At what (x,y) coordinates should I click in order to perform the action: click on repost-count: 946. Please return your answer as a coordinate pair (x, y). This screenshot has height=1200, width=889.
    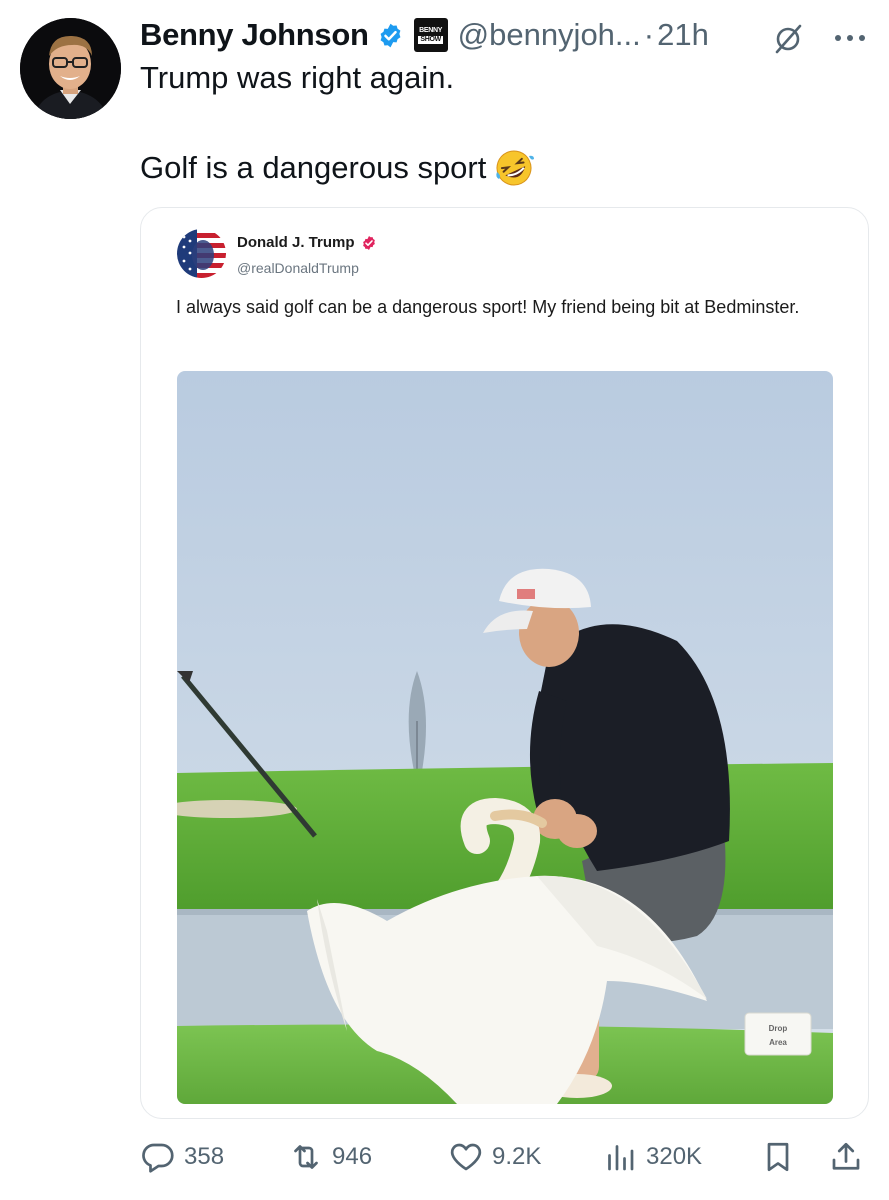
    Looking at the image, I should click on (352, 1156).